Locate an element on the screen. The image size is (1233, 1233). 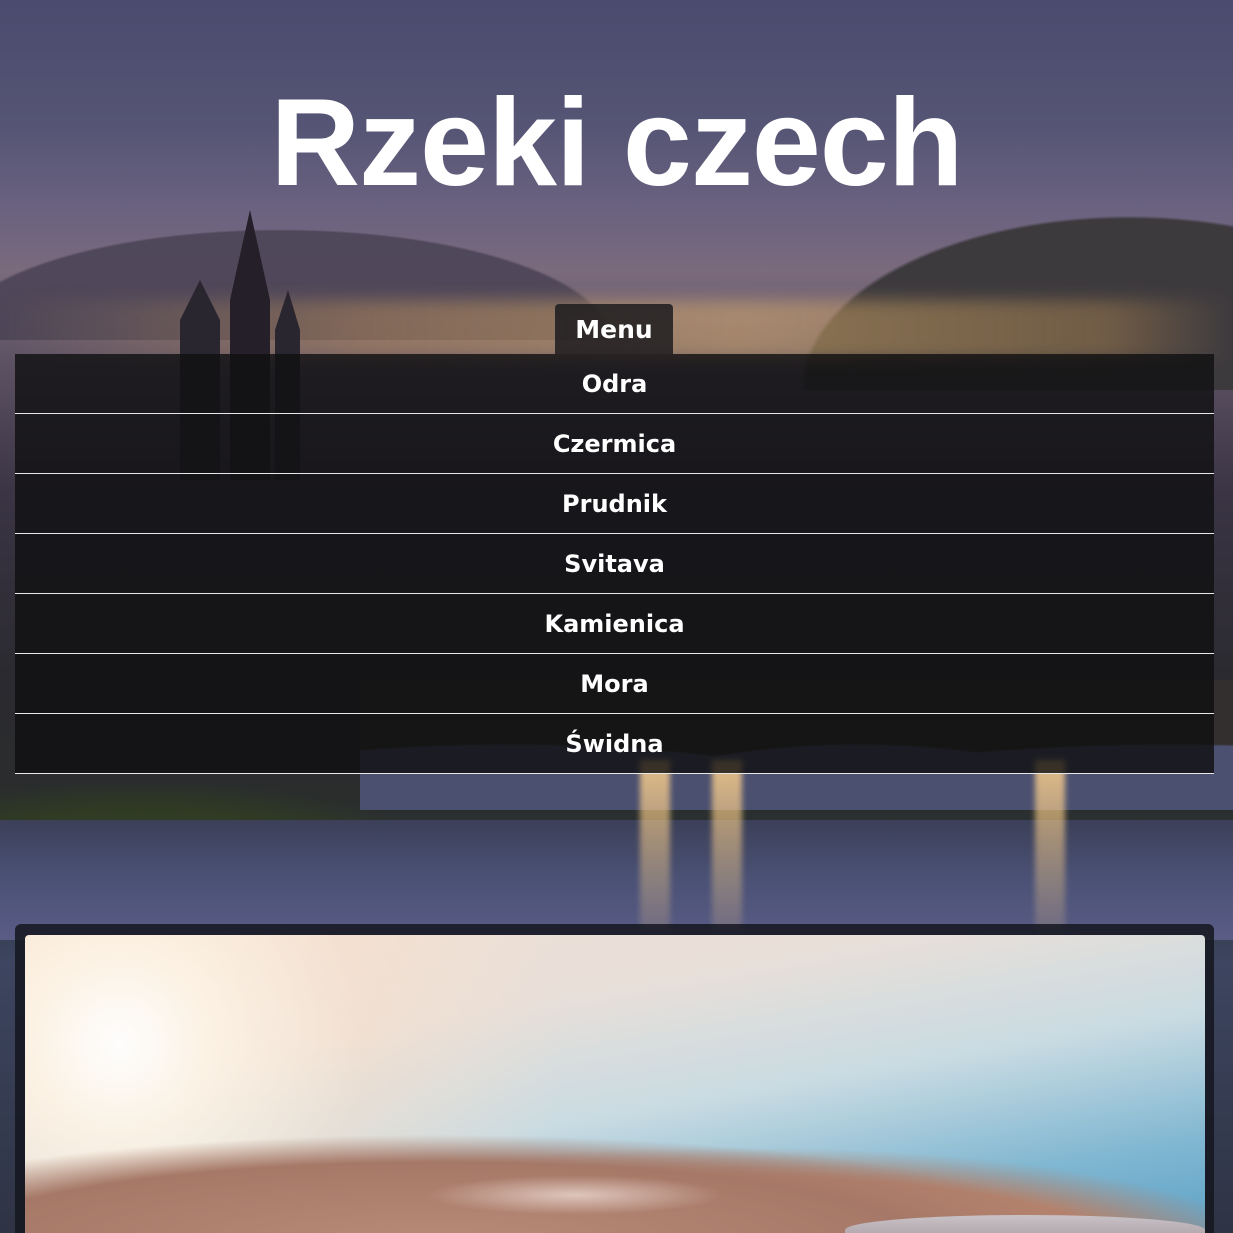
menu-toggle-button: Menu is located at coordinates (614, 329).